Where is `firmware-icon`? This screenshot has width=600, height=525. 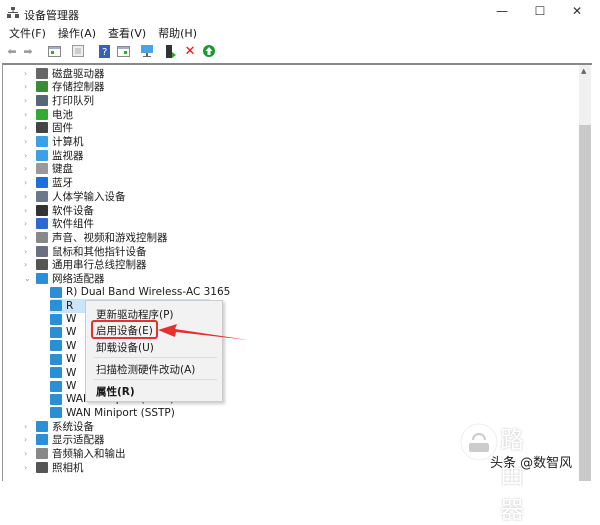
firmware-icon is located at coordinates (42, 128).